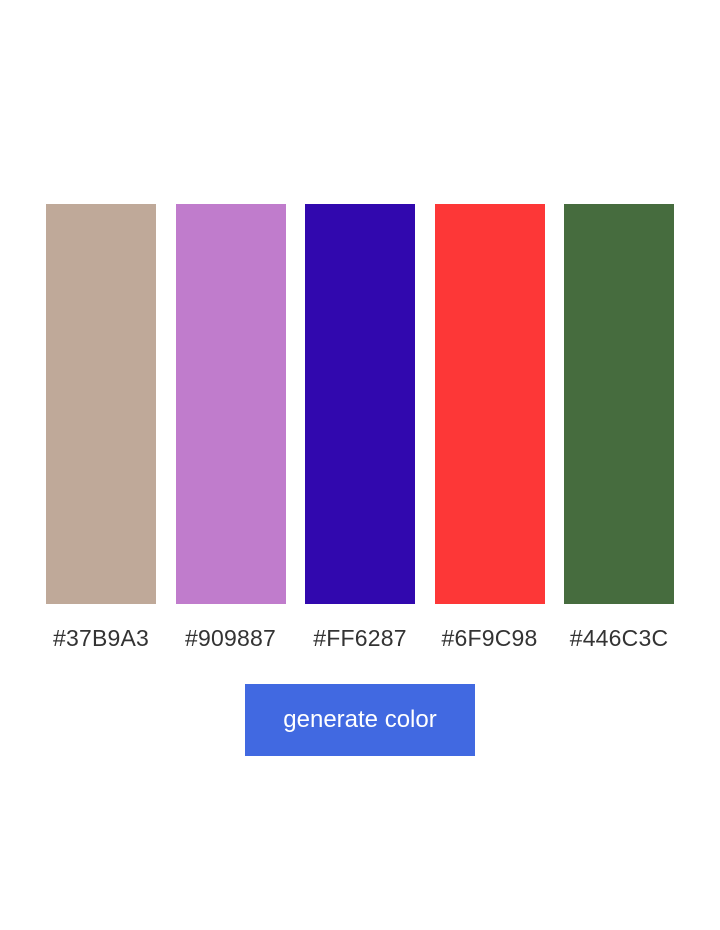 Image resolution: width=720 pixels, height=930 pixels. What do you see at coordinates (619, 638) in the screenshot?
I see `swatch-hex-label: #446C3C` at bounding box center [619, 638].